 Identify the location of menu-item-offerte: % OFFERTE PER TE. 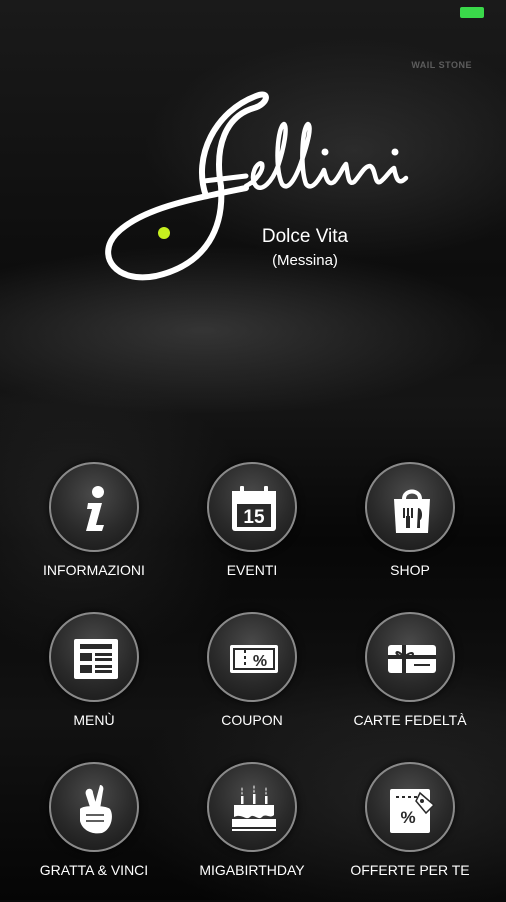
(410, 832).